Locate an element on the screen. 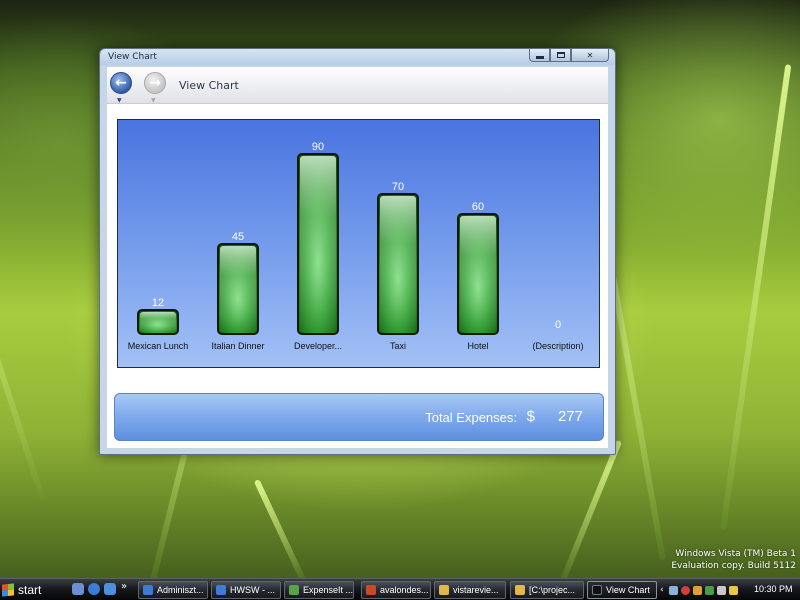  maximize-button is located at coordinates (560, 55).